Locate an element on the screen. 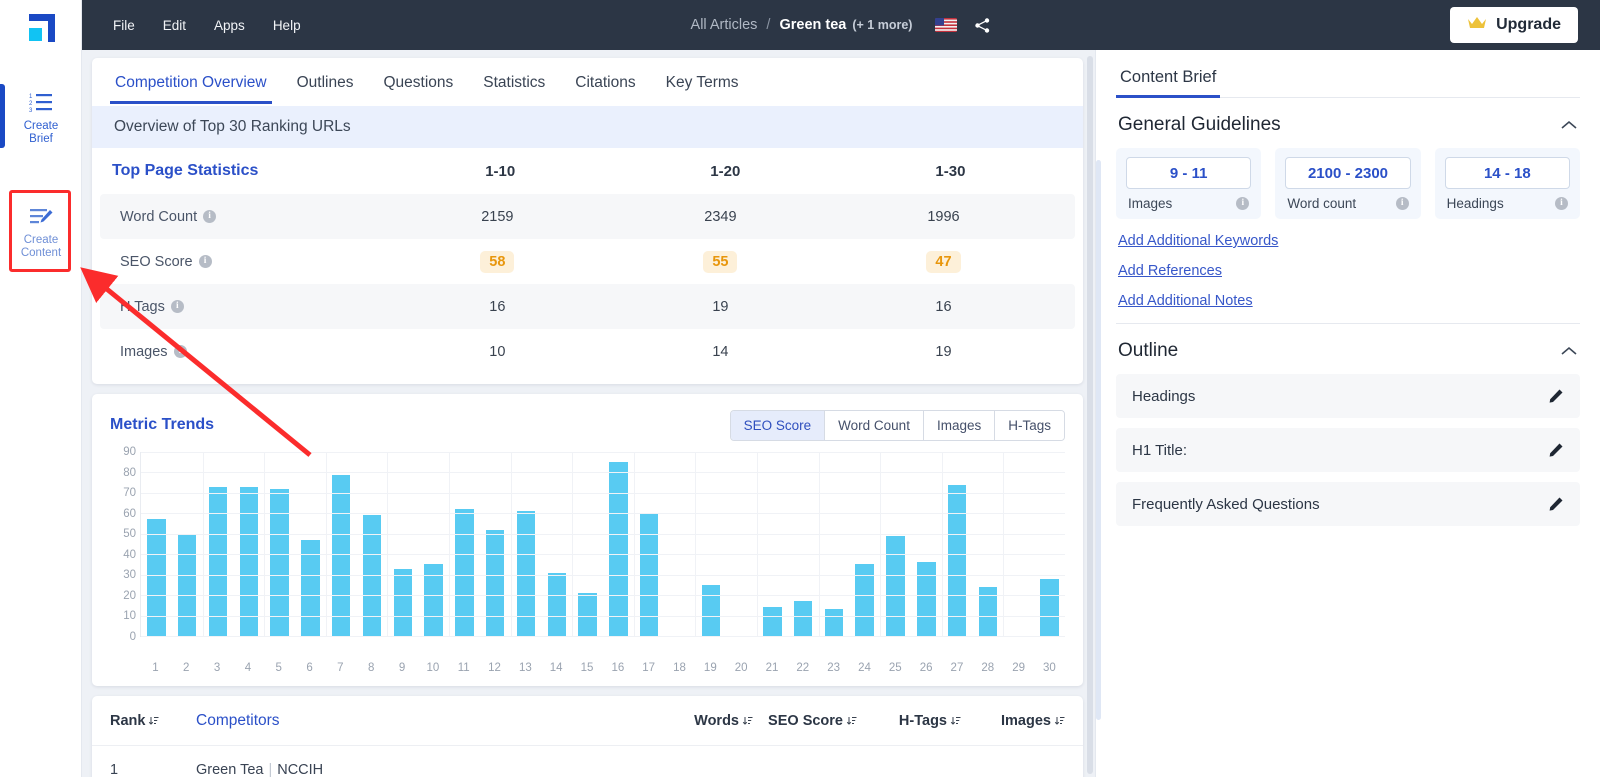  add-additional-keywords-link: Add Additional Keywords is located at coordinates (1348, 241).